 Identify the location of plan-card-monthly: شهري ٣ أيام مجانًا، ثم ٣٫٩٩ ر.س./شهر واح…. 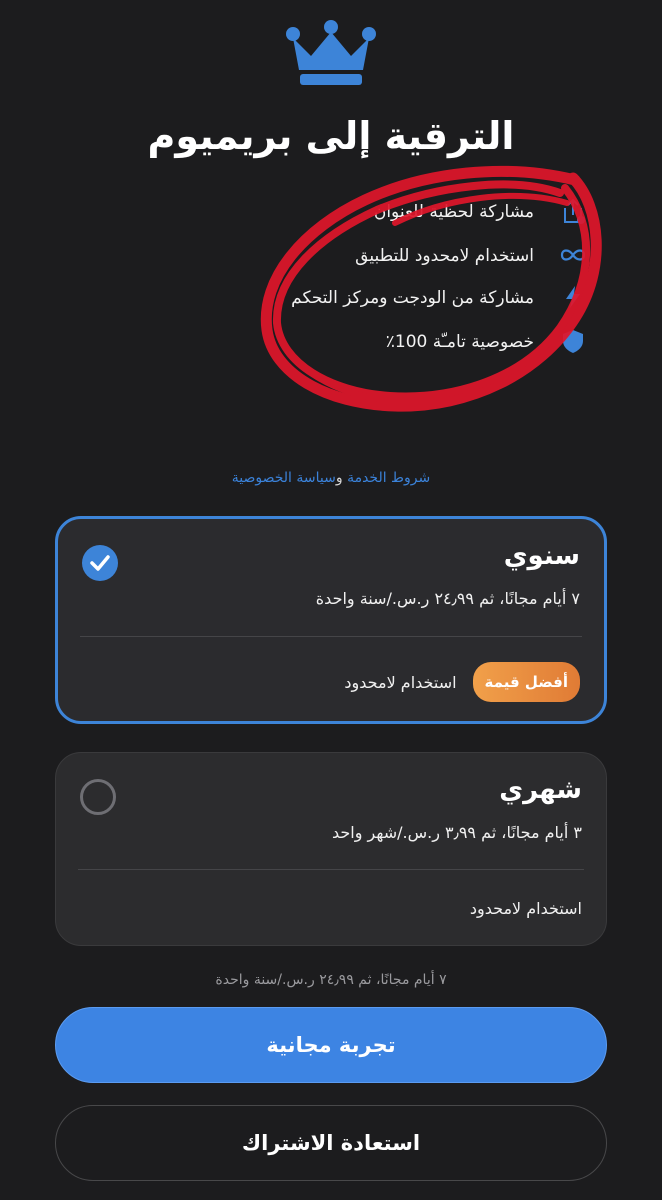
(331, 849).